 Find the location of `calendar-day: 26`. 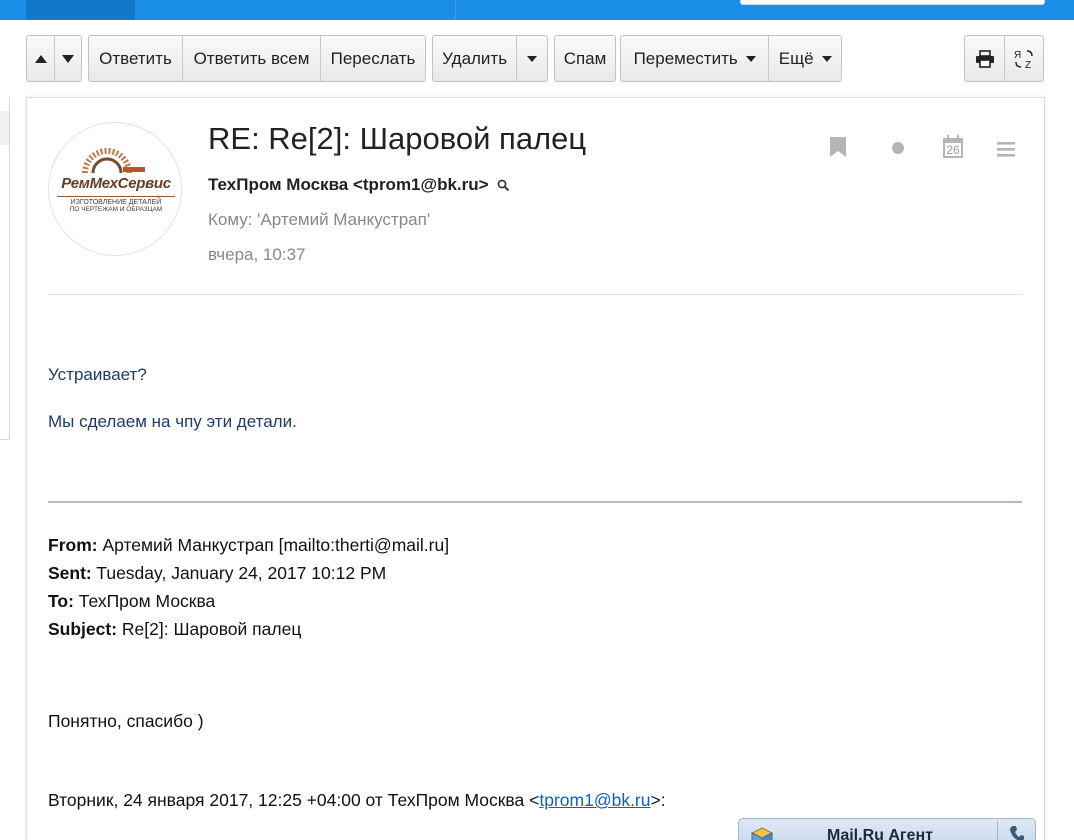

calendar-day: 26 is located at coordinates (953, 150).